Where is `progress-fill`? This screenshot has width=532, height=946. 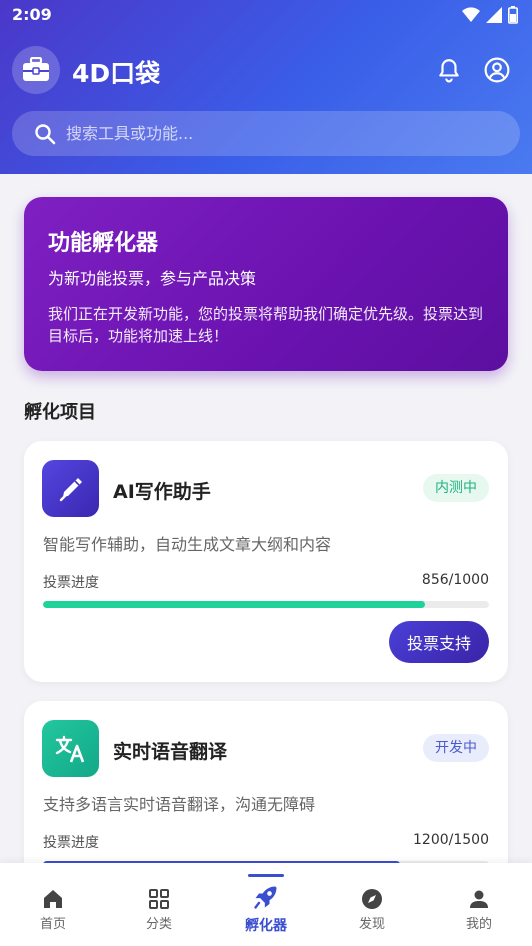 progress-fill is located at coordinates (234, 604).